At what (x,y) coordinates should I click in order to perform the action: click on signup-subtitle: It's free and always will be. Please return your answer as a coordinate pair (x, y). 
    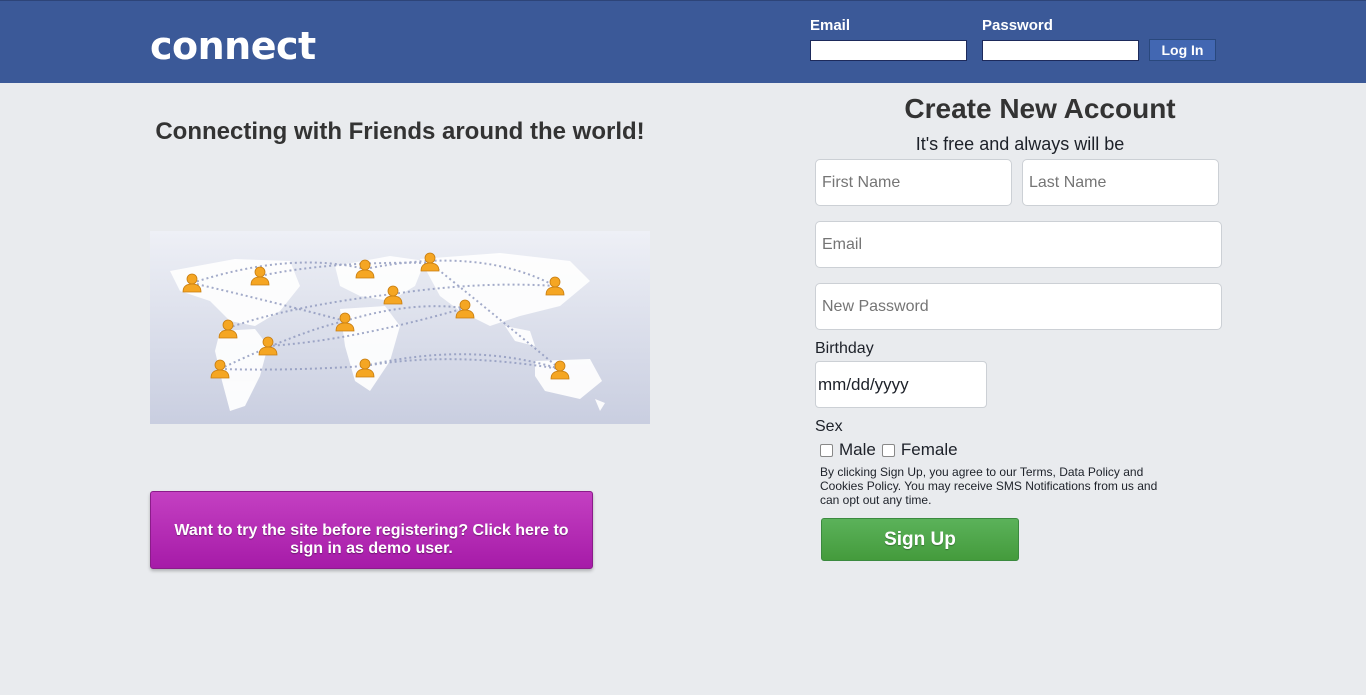
    Looking at the image, I should click on (1020, 144).